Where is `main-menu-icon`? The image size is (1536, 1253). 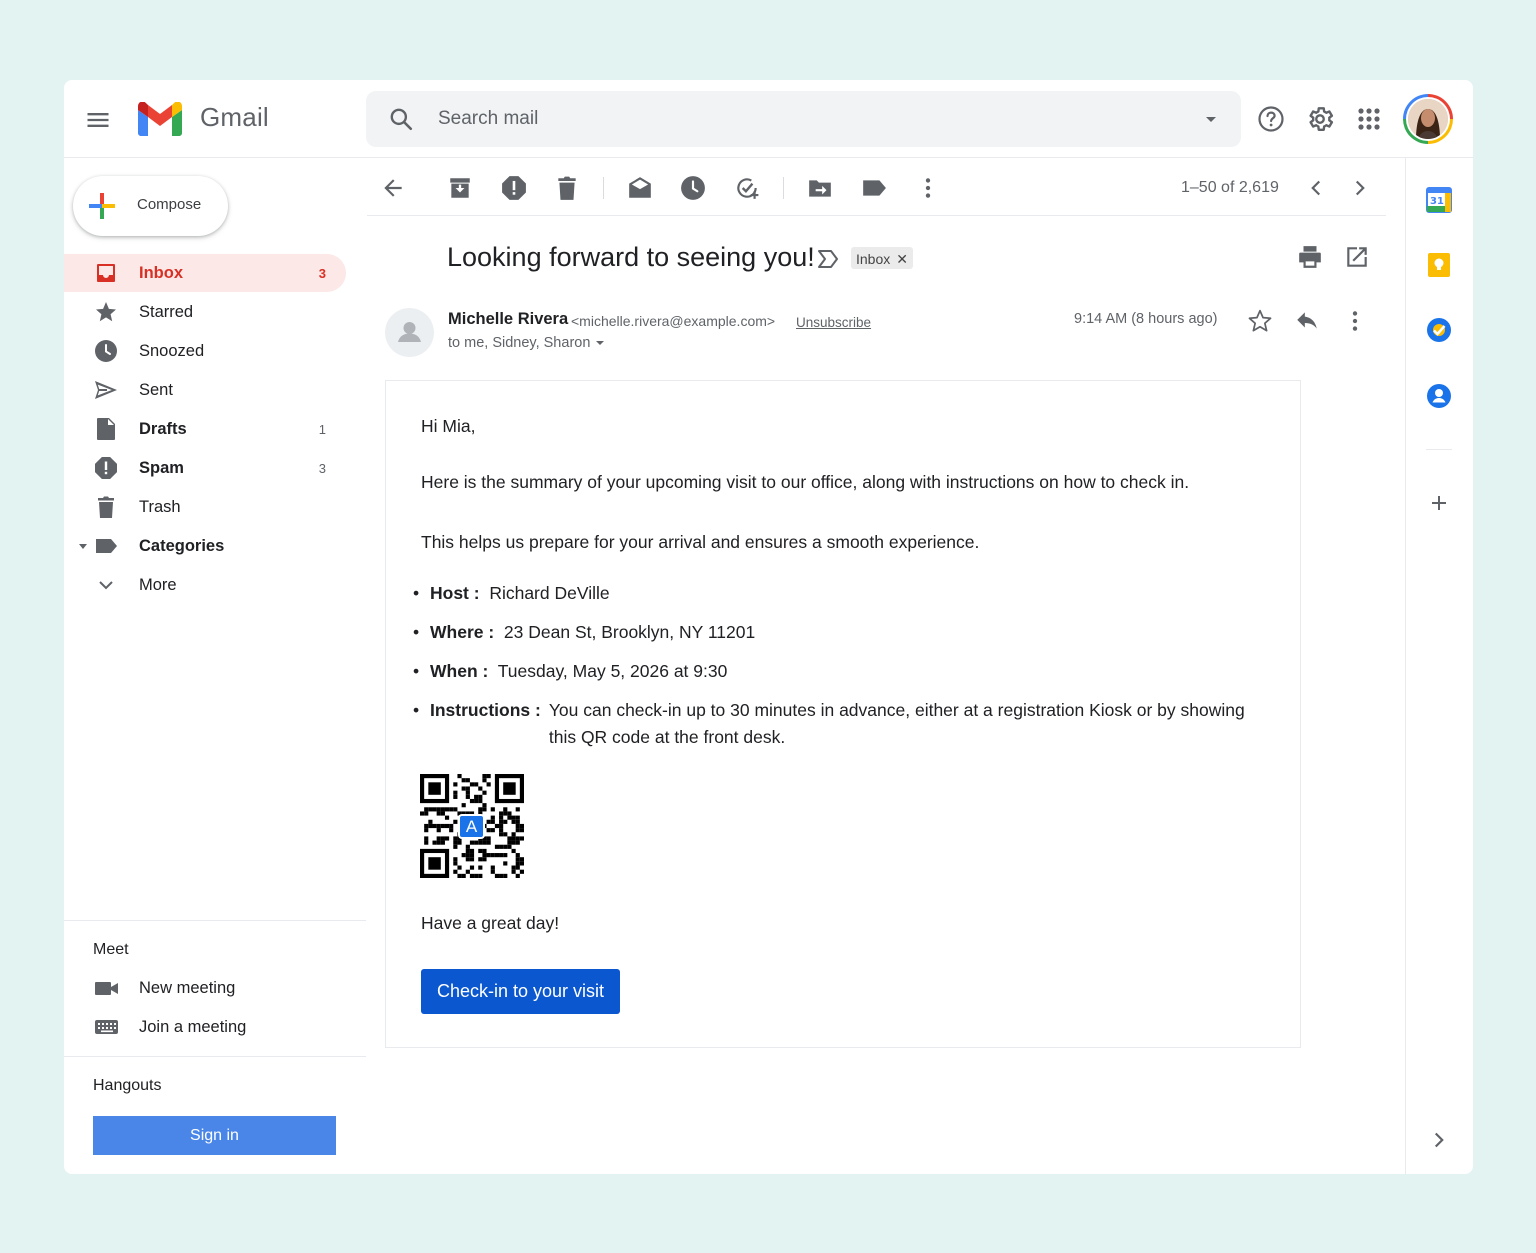 main-menu-icon is located at coordinates (98, 120).